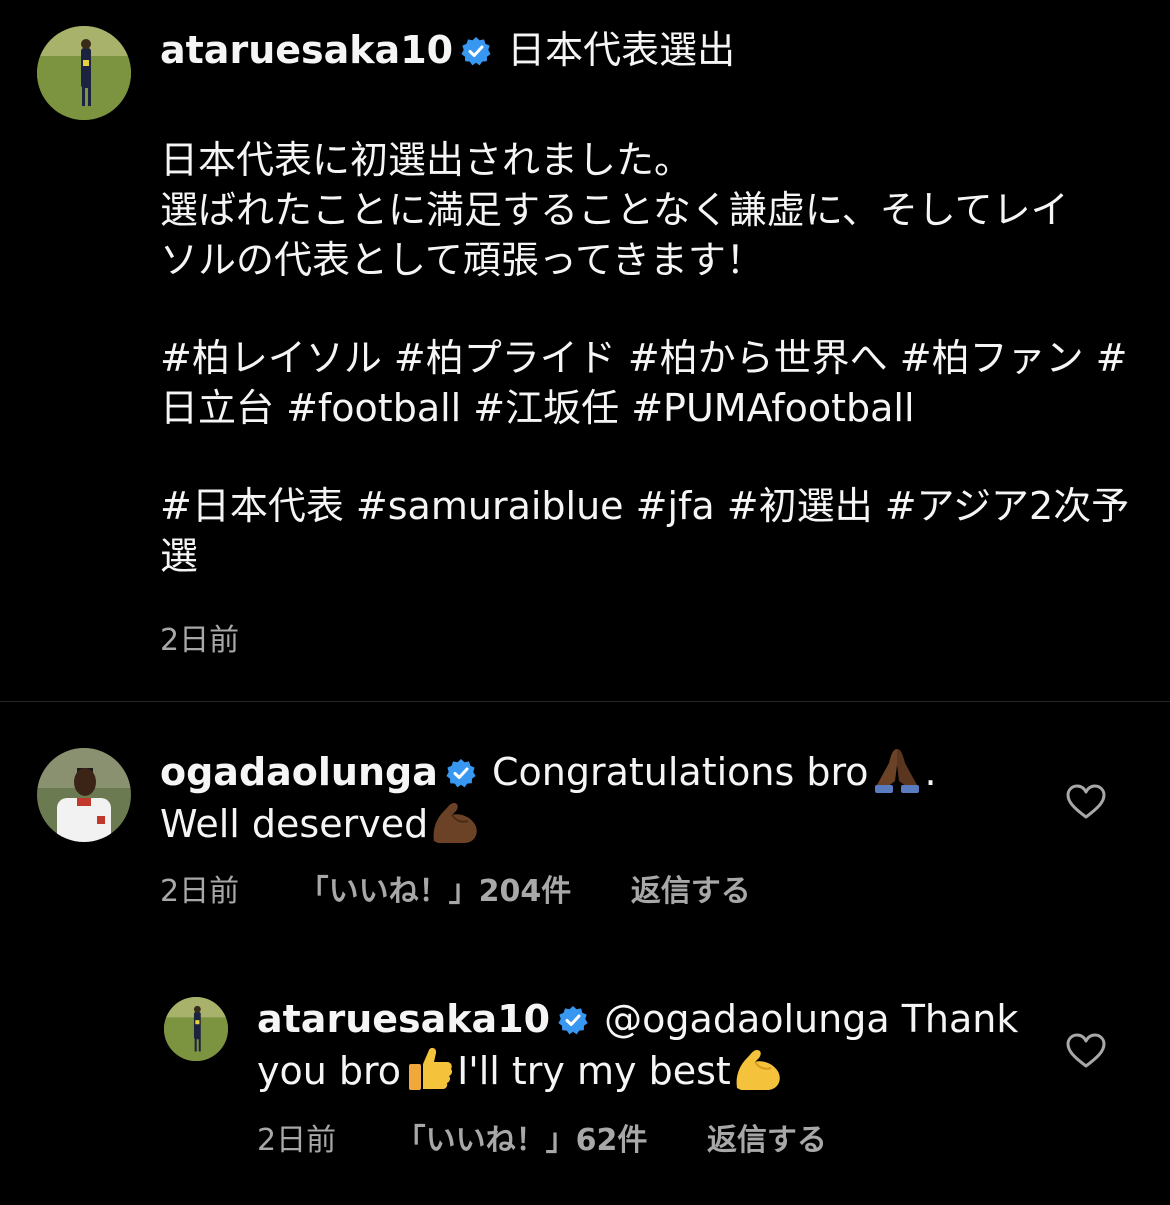  What do you see at coordinates (462, 260) in the screenshot?
I see `caption-line: ソルの代表として頑張ってきます！` at bounding box center [462, 260].